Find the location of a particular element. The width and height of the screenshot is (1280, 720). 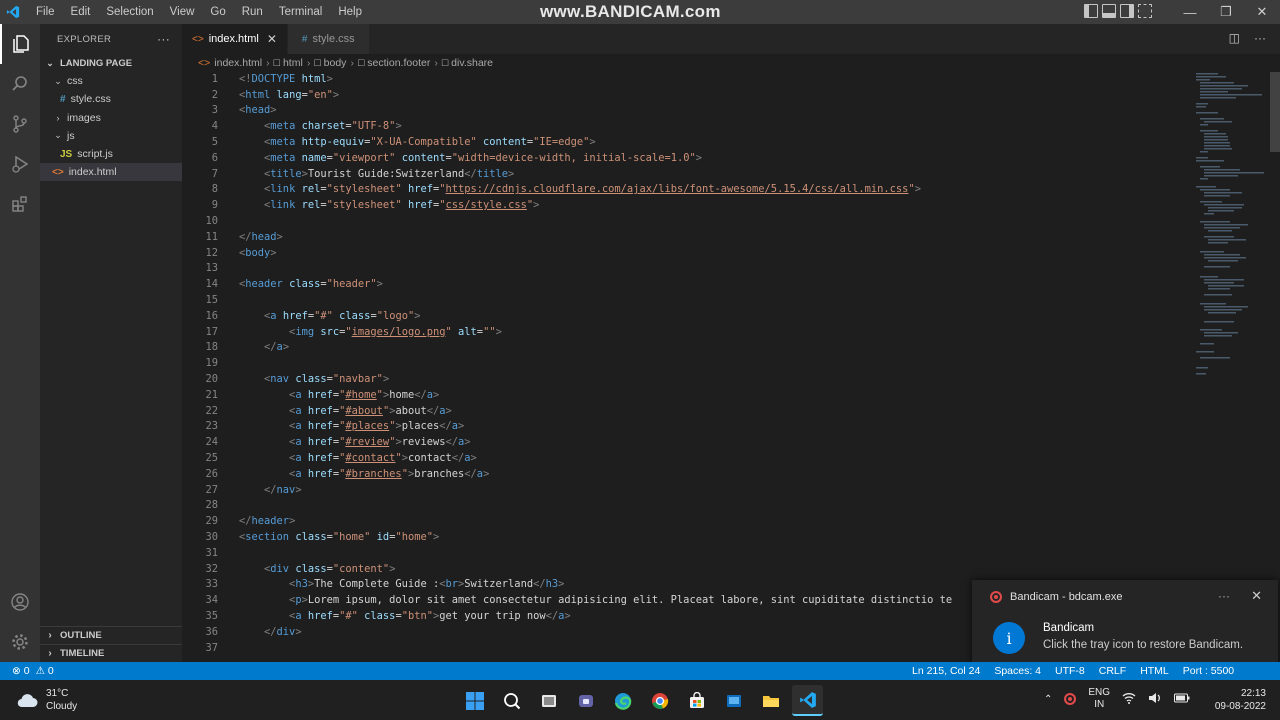

end-of-line: CRLF is located at coordinates (1112, 671).